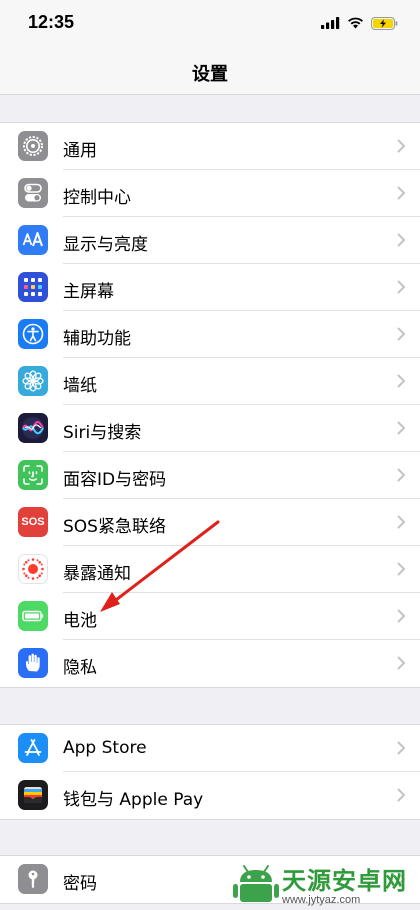  I want to click on exposure-notification-icon, so click(33, 569).